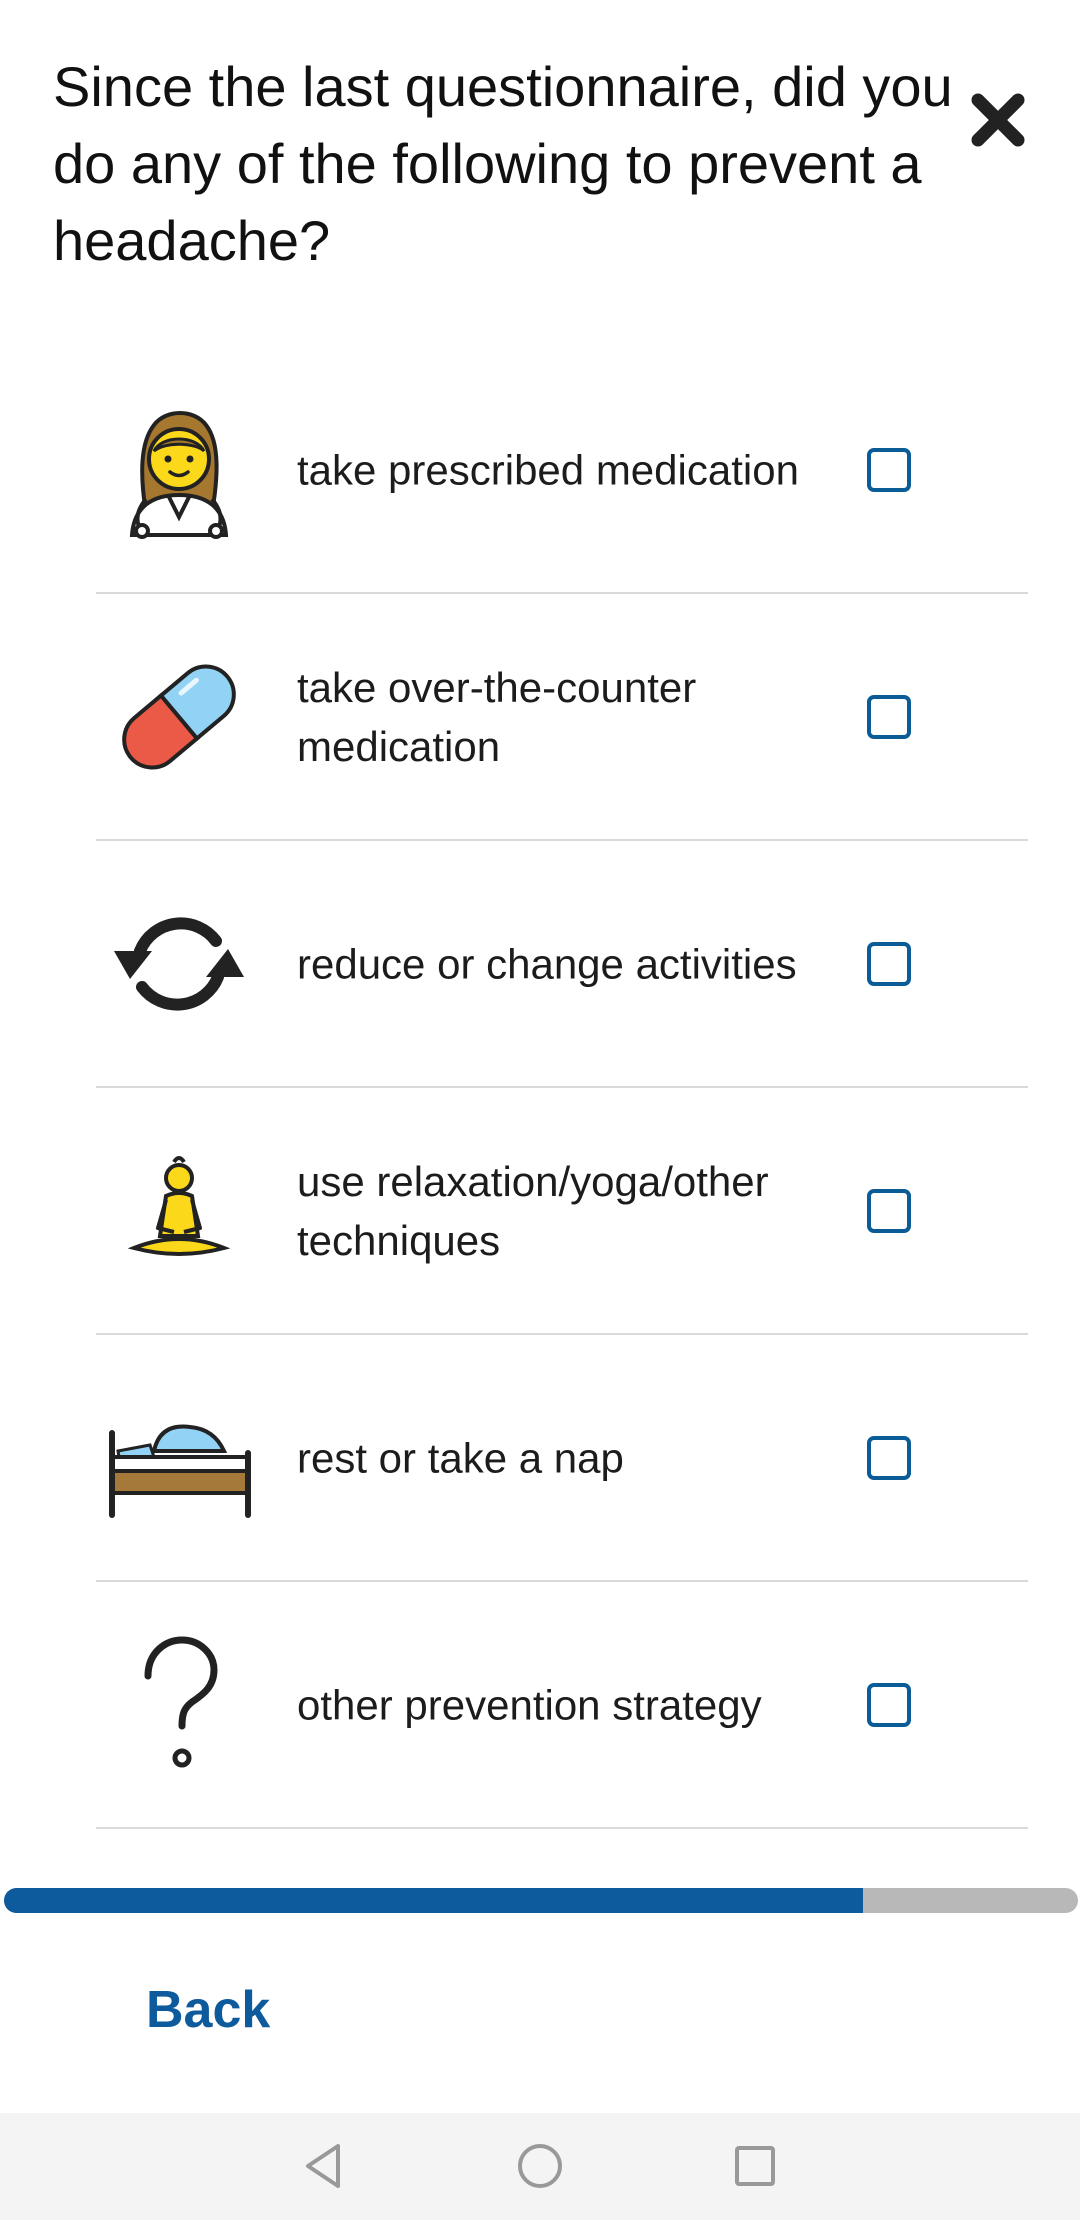 The width and height of the screenshot is (1080, 2220). Describe the element at coordinates (434, 1900) in the screenshot. I see `progress-bar-fill` at that location.